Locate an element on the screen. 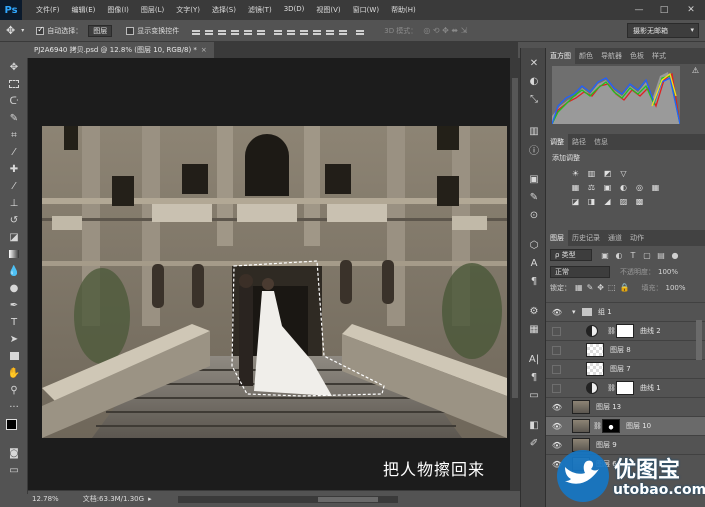 The width and height of the screenshot is (705, 507). crop-tool-icon: ⌗ is located at coordinates (14, 135).